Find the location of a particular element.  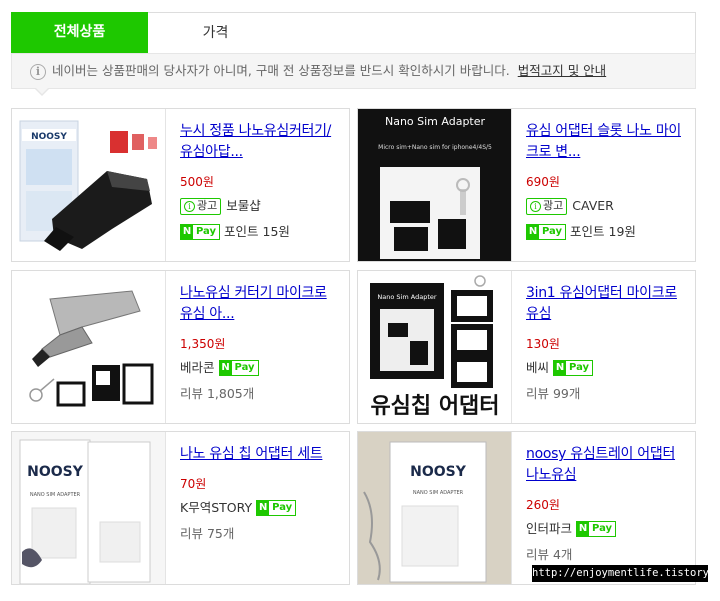

seller-name: 베씨 is located at coordinates (537, 368).